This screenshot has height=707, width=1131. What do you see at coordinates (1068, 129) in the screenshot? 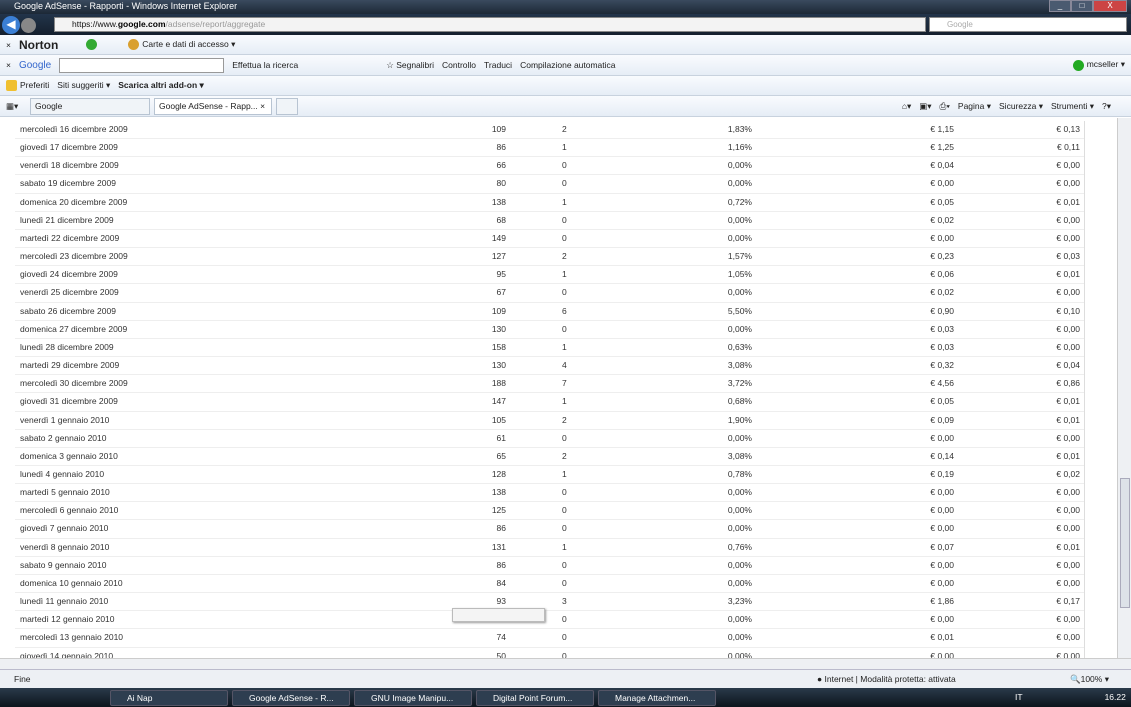
I see `earnings-cell: € 0,13` at bounding box center [1068, 129].